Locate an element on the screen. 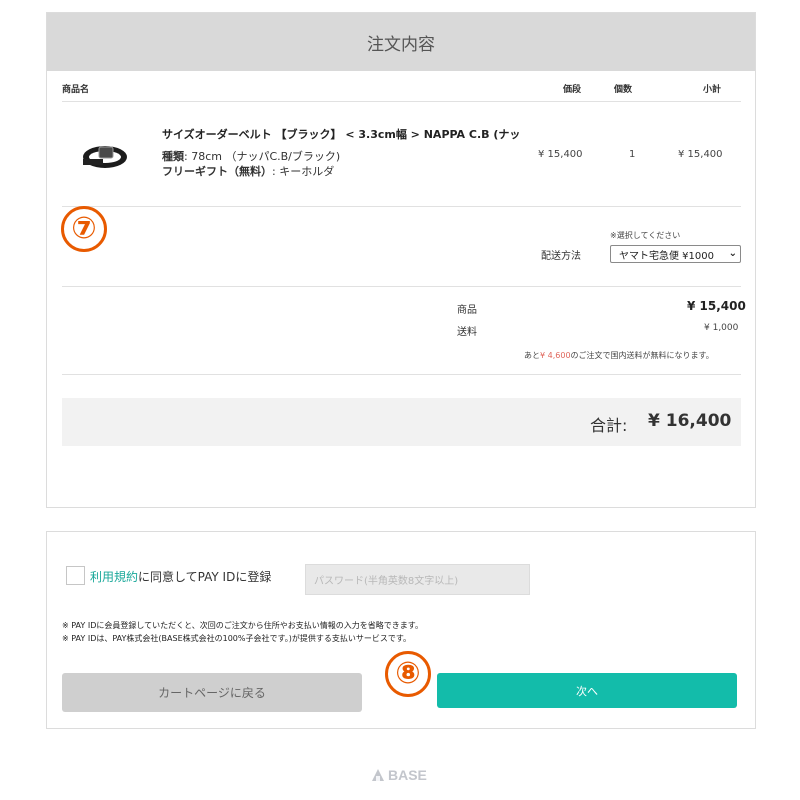  base-logo: BASE is located at coordinates (399, 775).